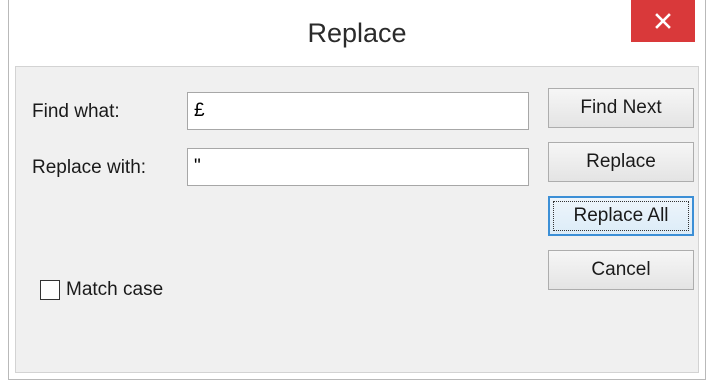 This screenshot has height=385, width=715. I want to click on focus-ring, so click(621, 216).